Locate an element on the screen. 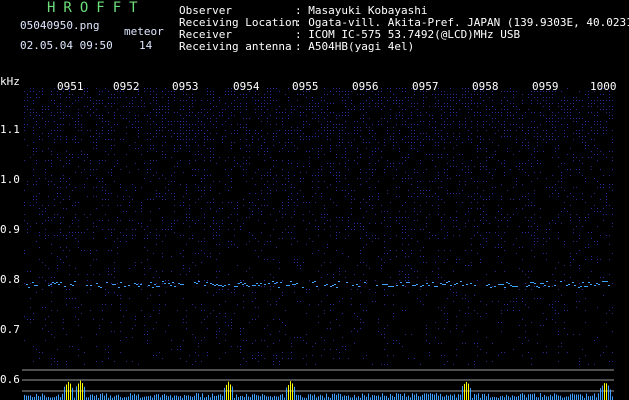 The width and height of the screenshot is (629, 400). power-trace is located at coordinates (318, 390).